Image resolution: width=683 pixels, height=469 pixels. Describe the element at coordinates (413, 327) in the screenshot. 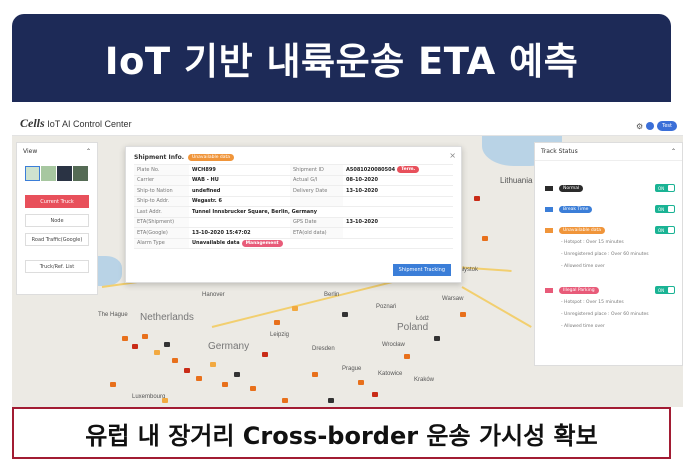

I see `city-label: Poland` at that location.